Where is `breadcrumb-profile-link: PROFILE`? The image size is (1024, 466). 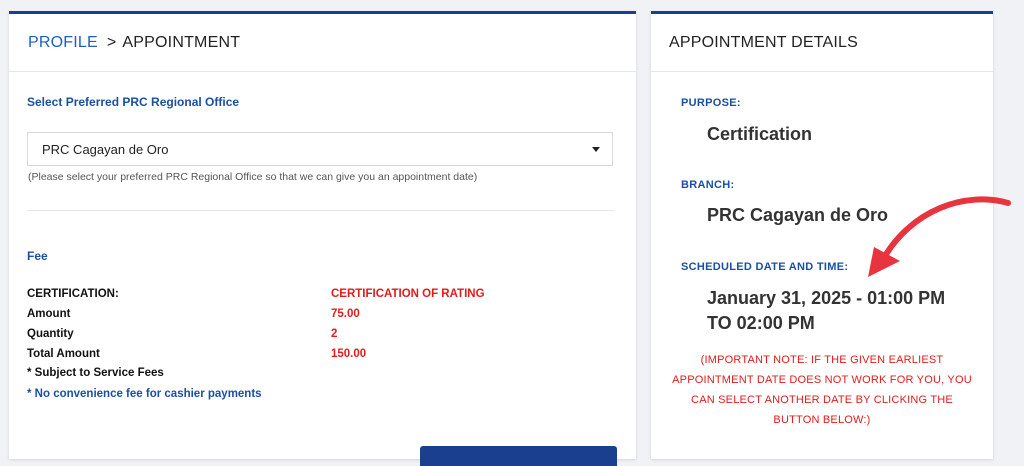
breadcrumb-profile-link: PROFILE is located at coordinates (63, 43).